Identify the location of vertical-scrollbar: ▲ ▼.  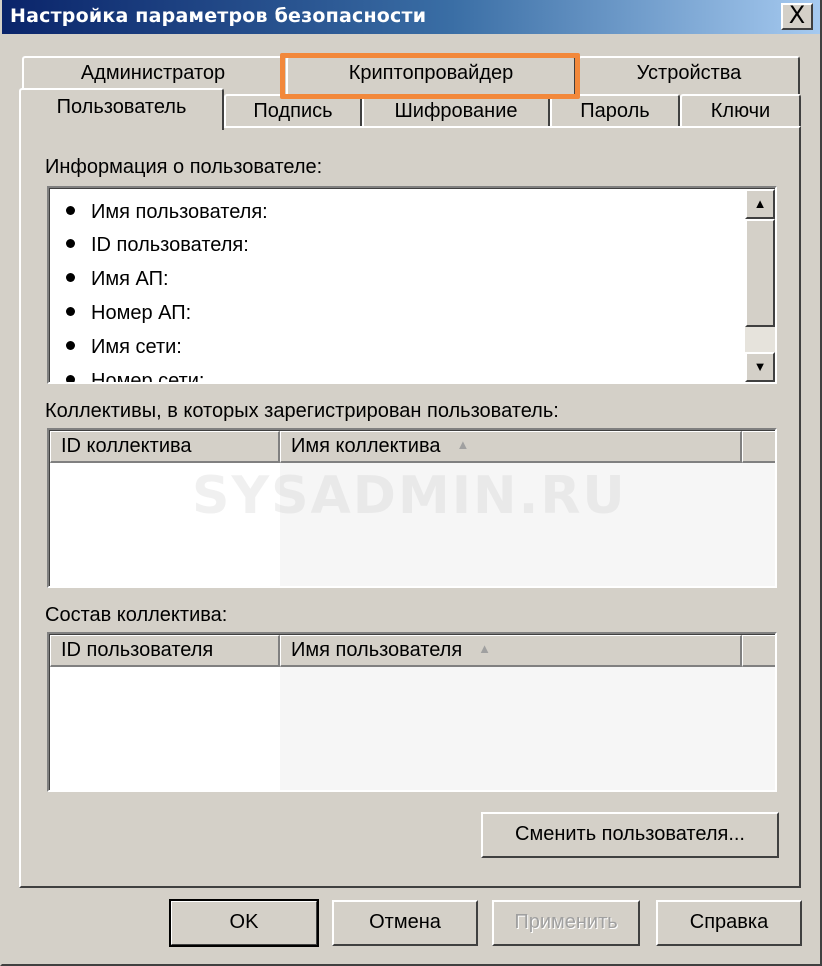
(760, 285).